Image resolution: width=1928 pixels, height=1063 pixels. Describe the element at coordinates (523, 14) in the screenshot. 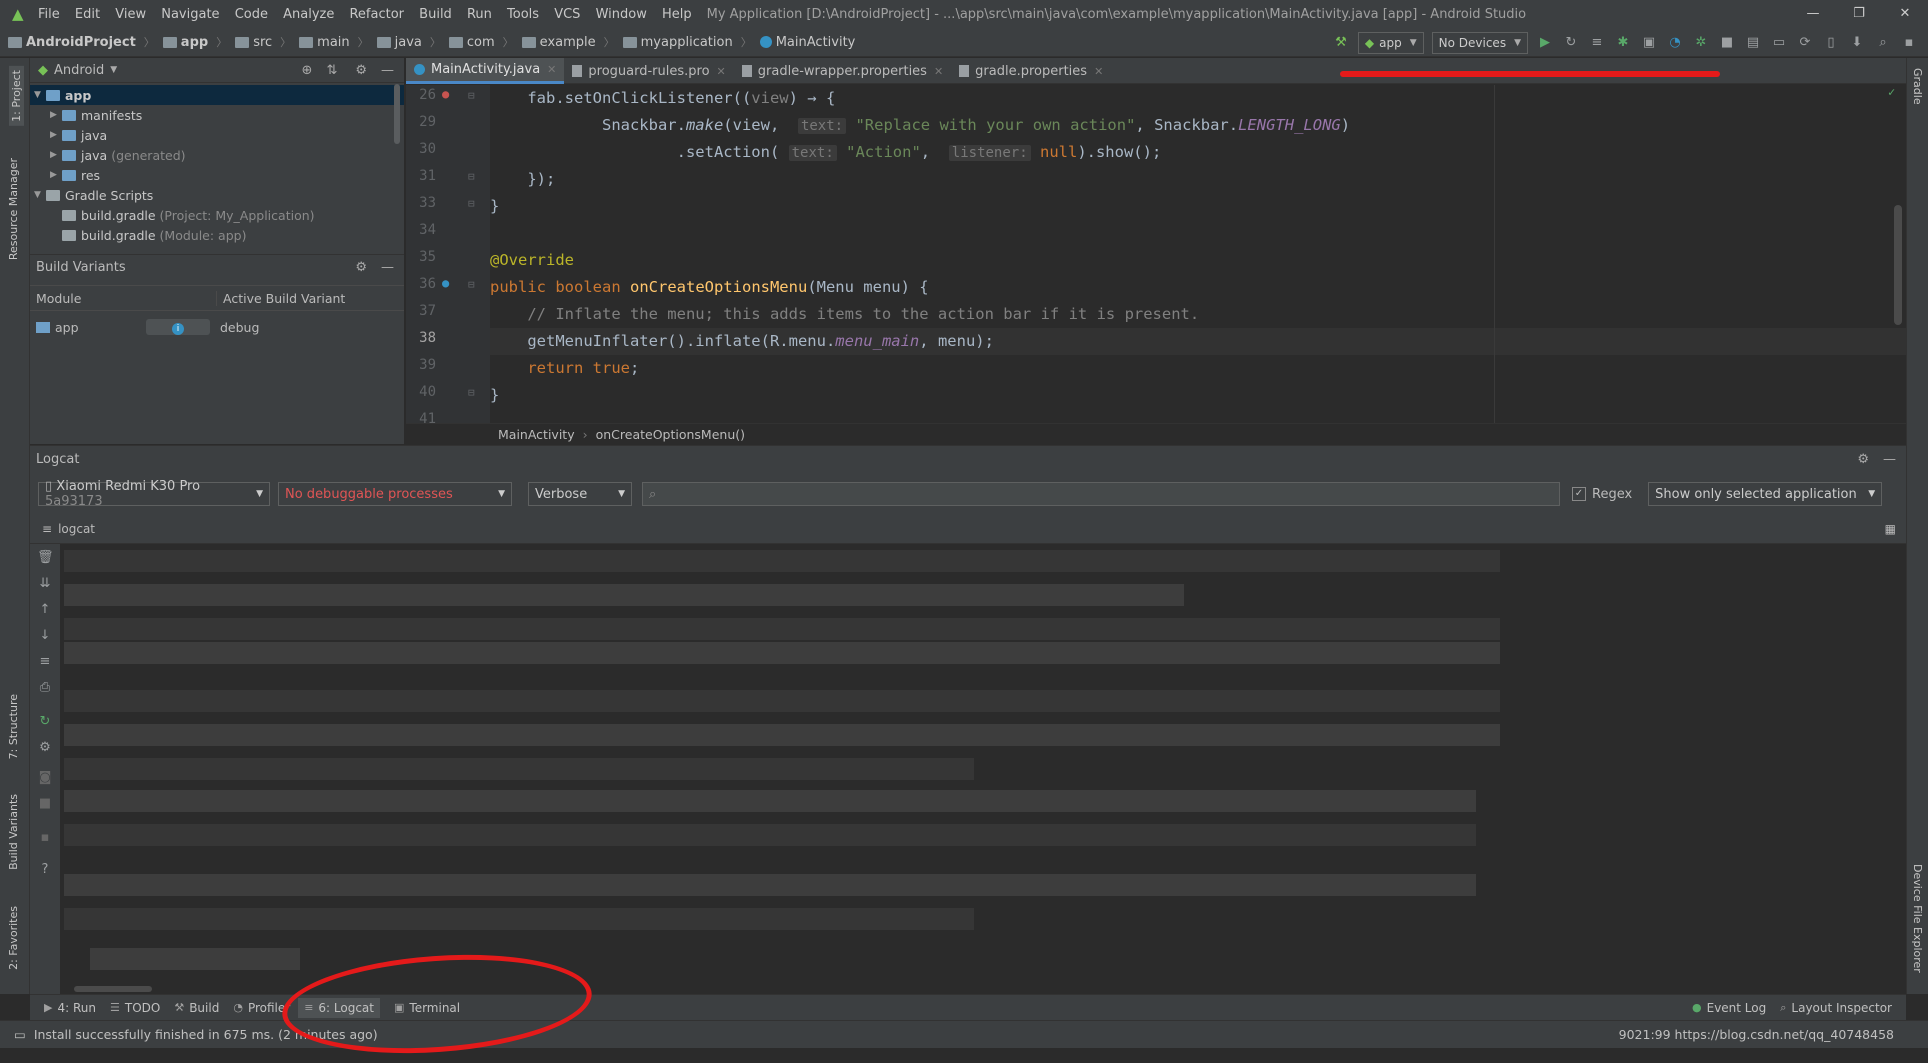

I see `menu-tools: Tools` at that location.